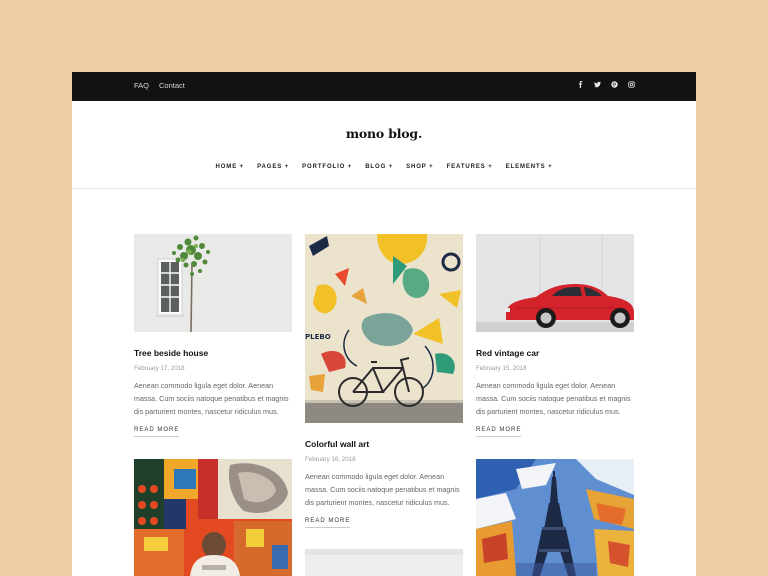 The width and height of the screenshot is (768, 576). I want to click on top-bar: FAQ Contact, so click(384, 86).